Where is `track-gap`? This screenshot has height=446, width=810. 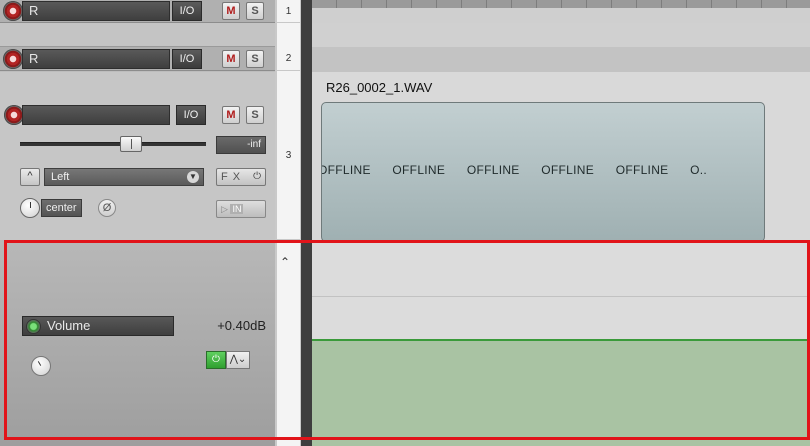
track-gap is located at coordinates (137, 35).